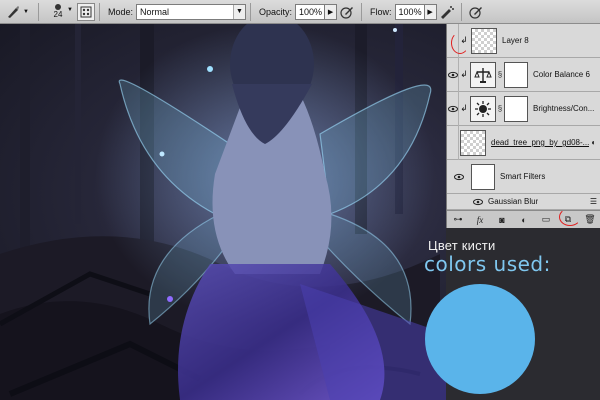  What do you see at coordinates (561, 74) in the screenshot?
I see `layer-name: Color Balance 6` at bounding box center [561, 74].